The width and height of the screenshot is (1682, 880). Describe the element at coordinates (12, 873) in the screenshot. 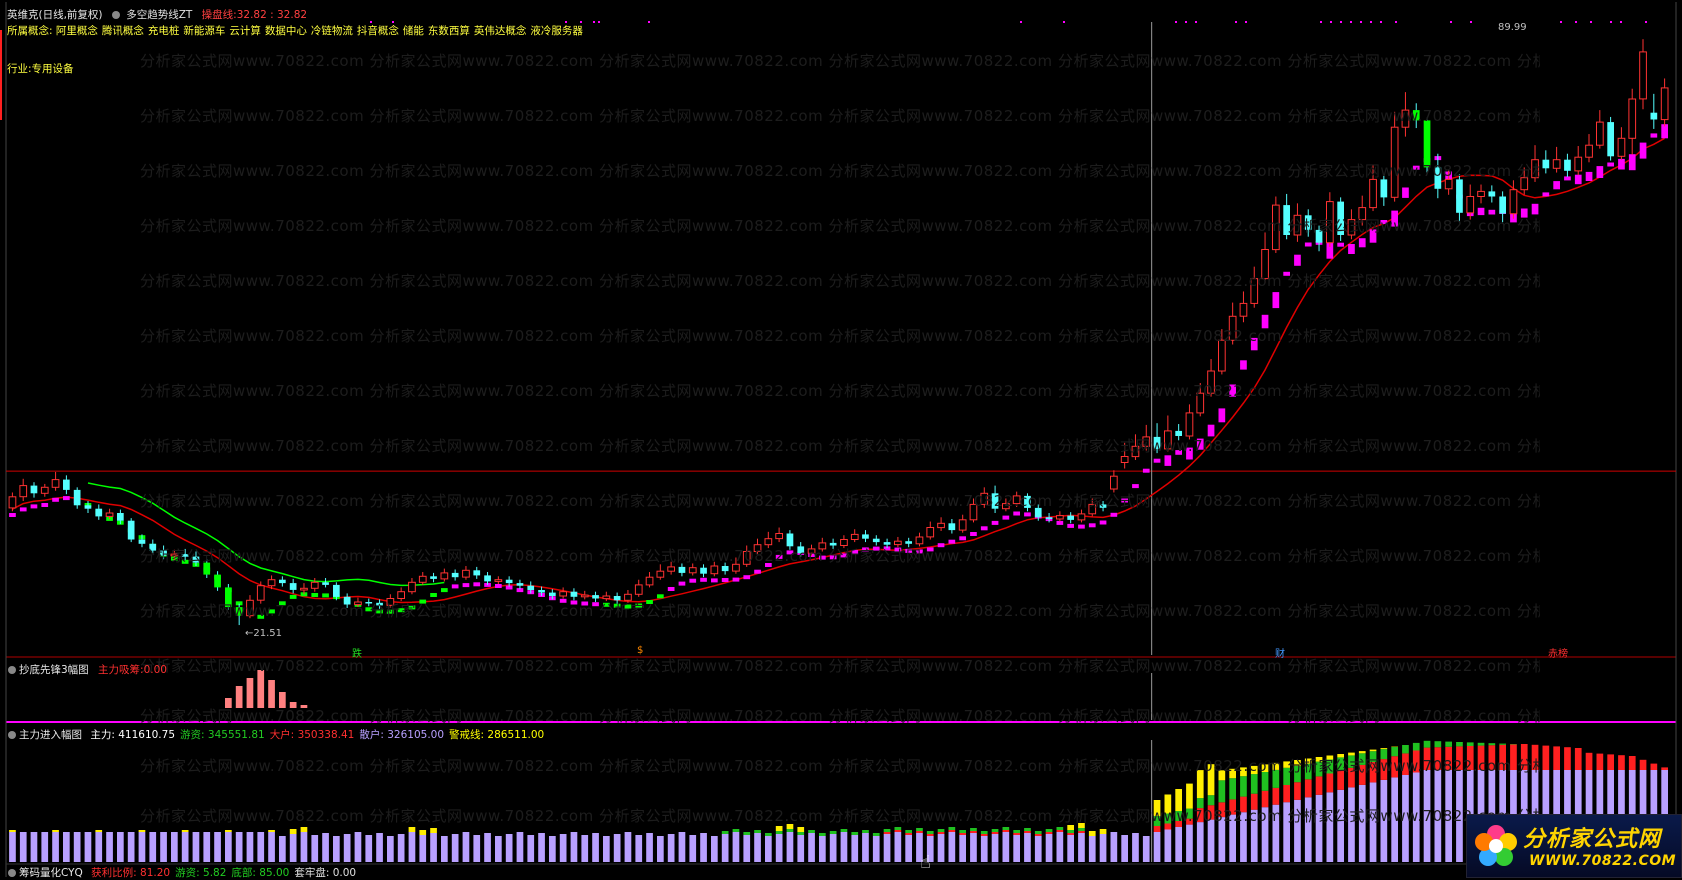

I see `pane4-dot-icon` at that location.